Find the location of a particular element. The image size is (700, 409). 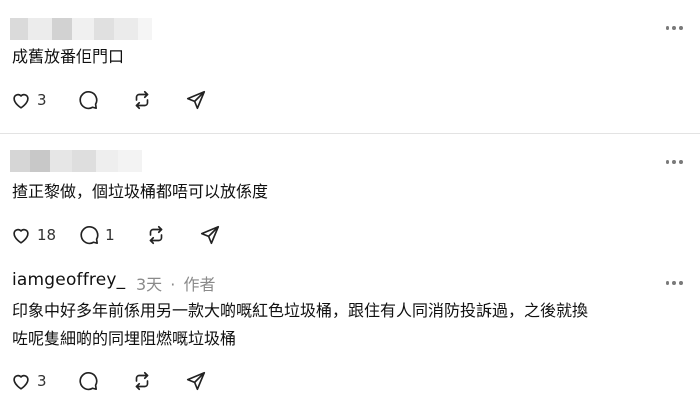

post-meta: 3天 · 作者 is located at coordinates (175, 283).